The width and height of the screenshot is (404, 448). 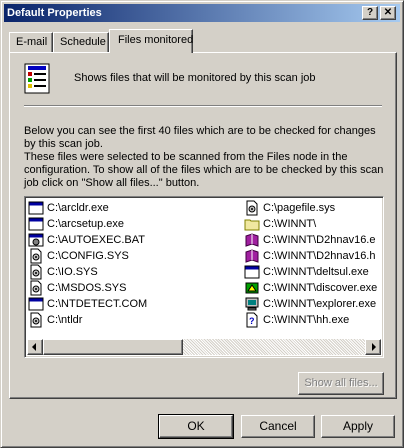 I want to click on file-path-label: C:\MSDOS.SYS, so click(x=87, y=288).